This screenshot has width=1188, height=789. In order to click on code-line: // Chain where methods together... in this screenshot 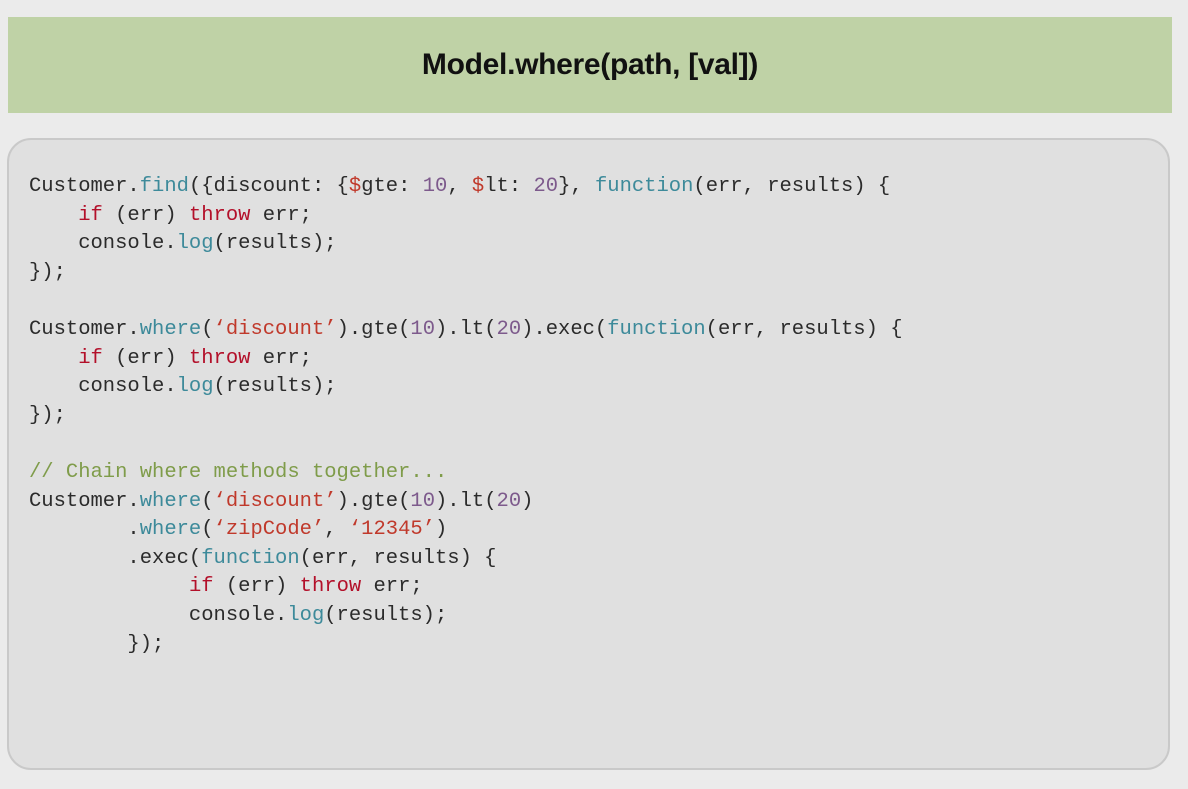, I will do `click(466, 473)`.